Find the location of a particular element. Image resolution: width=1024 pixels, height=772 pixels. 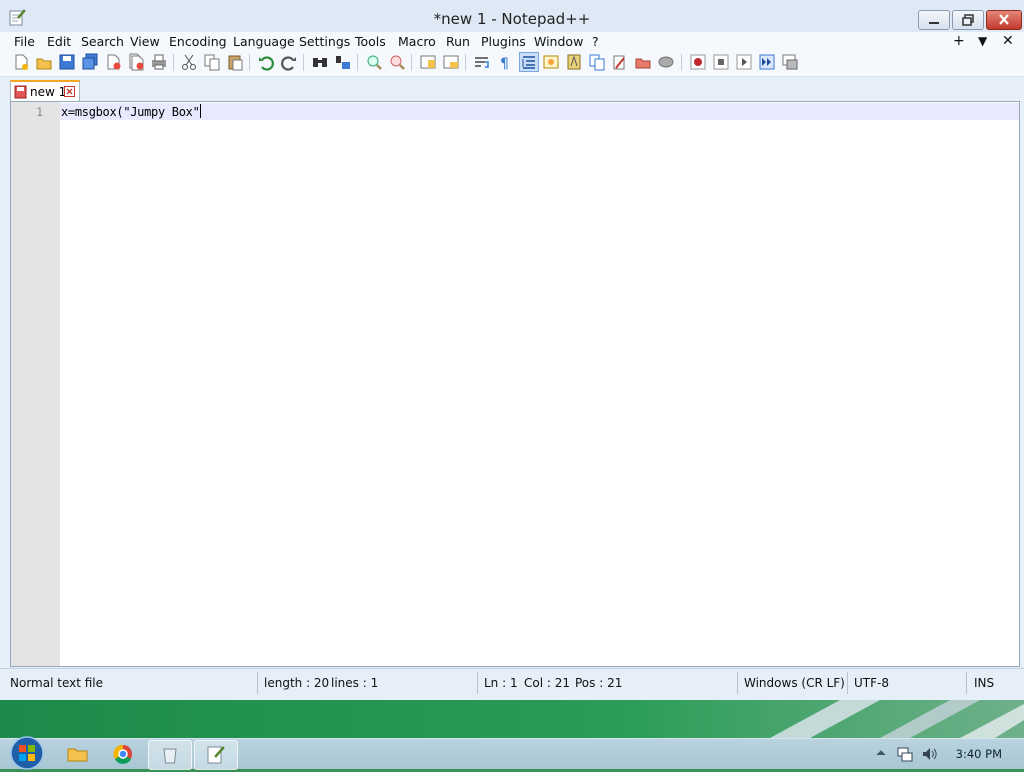

menu-file: File is located at coordinates (24, 41).